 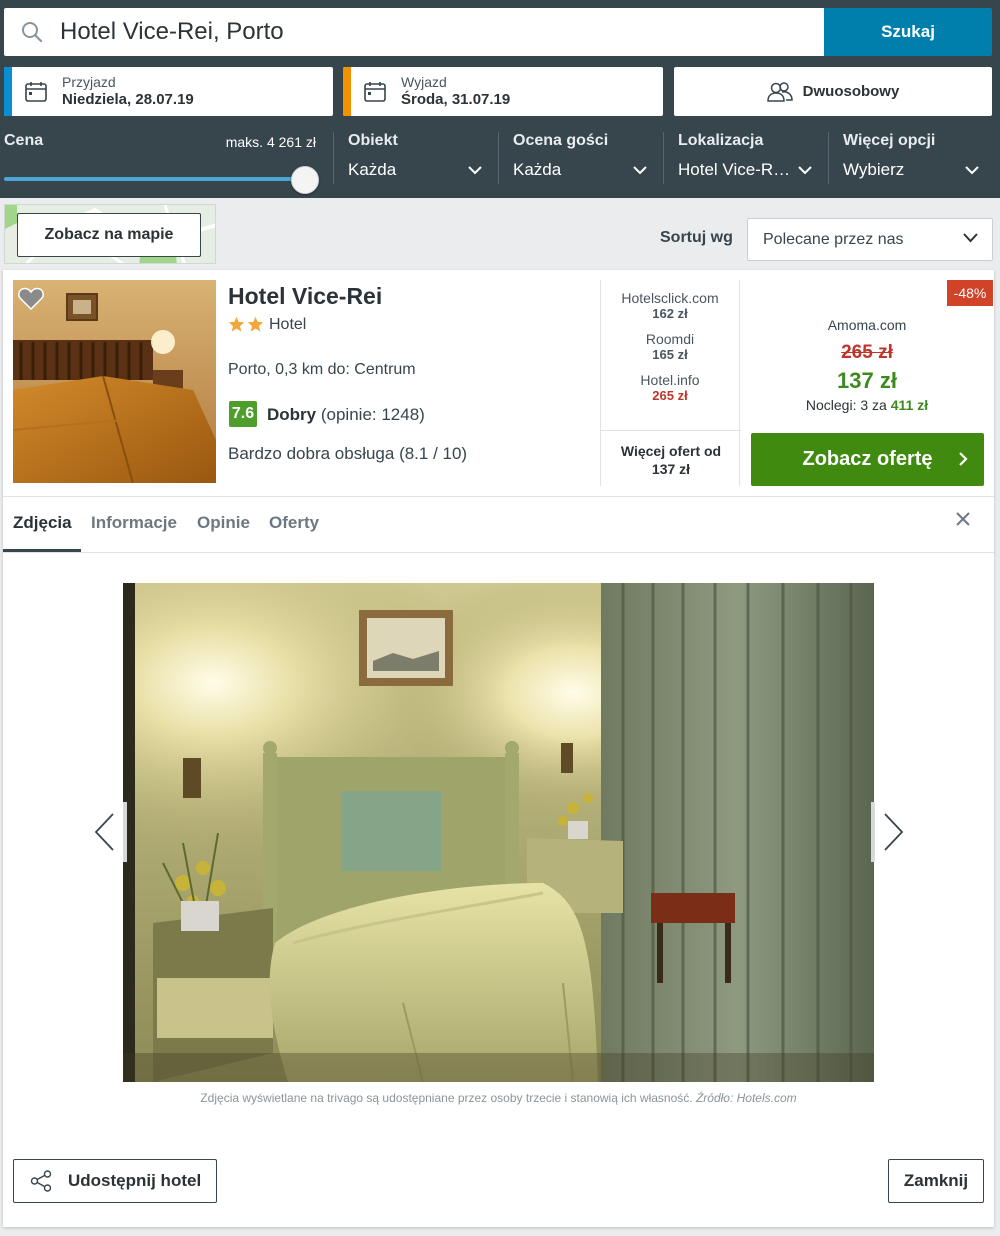 I want to click on offer-site: Roomdi, so click(x=670, y=339).